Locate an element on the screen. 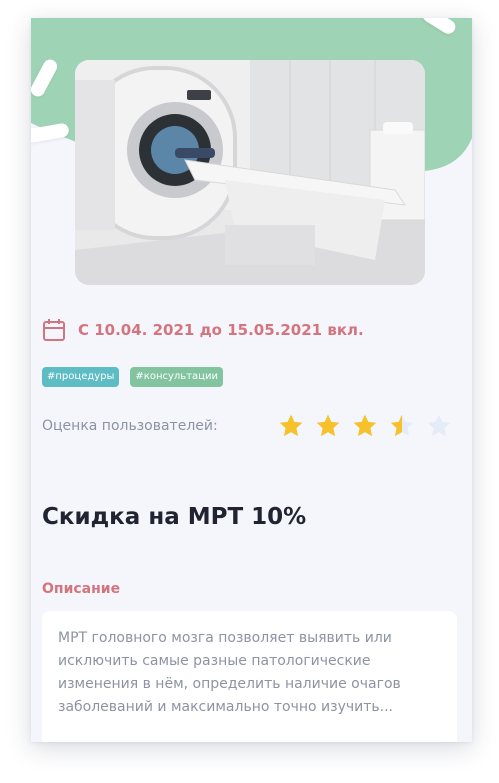 The width and height of the screenshot is (499, 783). rating-stars is located at coordinates (370, 426).